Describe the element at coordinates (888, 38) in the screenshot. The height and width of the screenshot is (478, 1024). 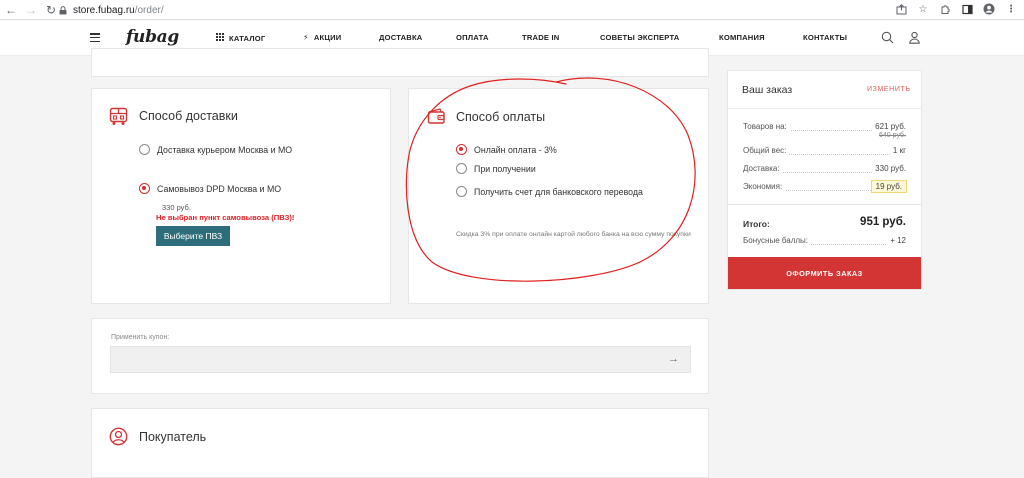
I see `search-icon` at that location.